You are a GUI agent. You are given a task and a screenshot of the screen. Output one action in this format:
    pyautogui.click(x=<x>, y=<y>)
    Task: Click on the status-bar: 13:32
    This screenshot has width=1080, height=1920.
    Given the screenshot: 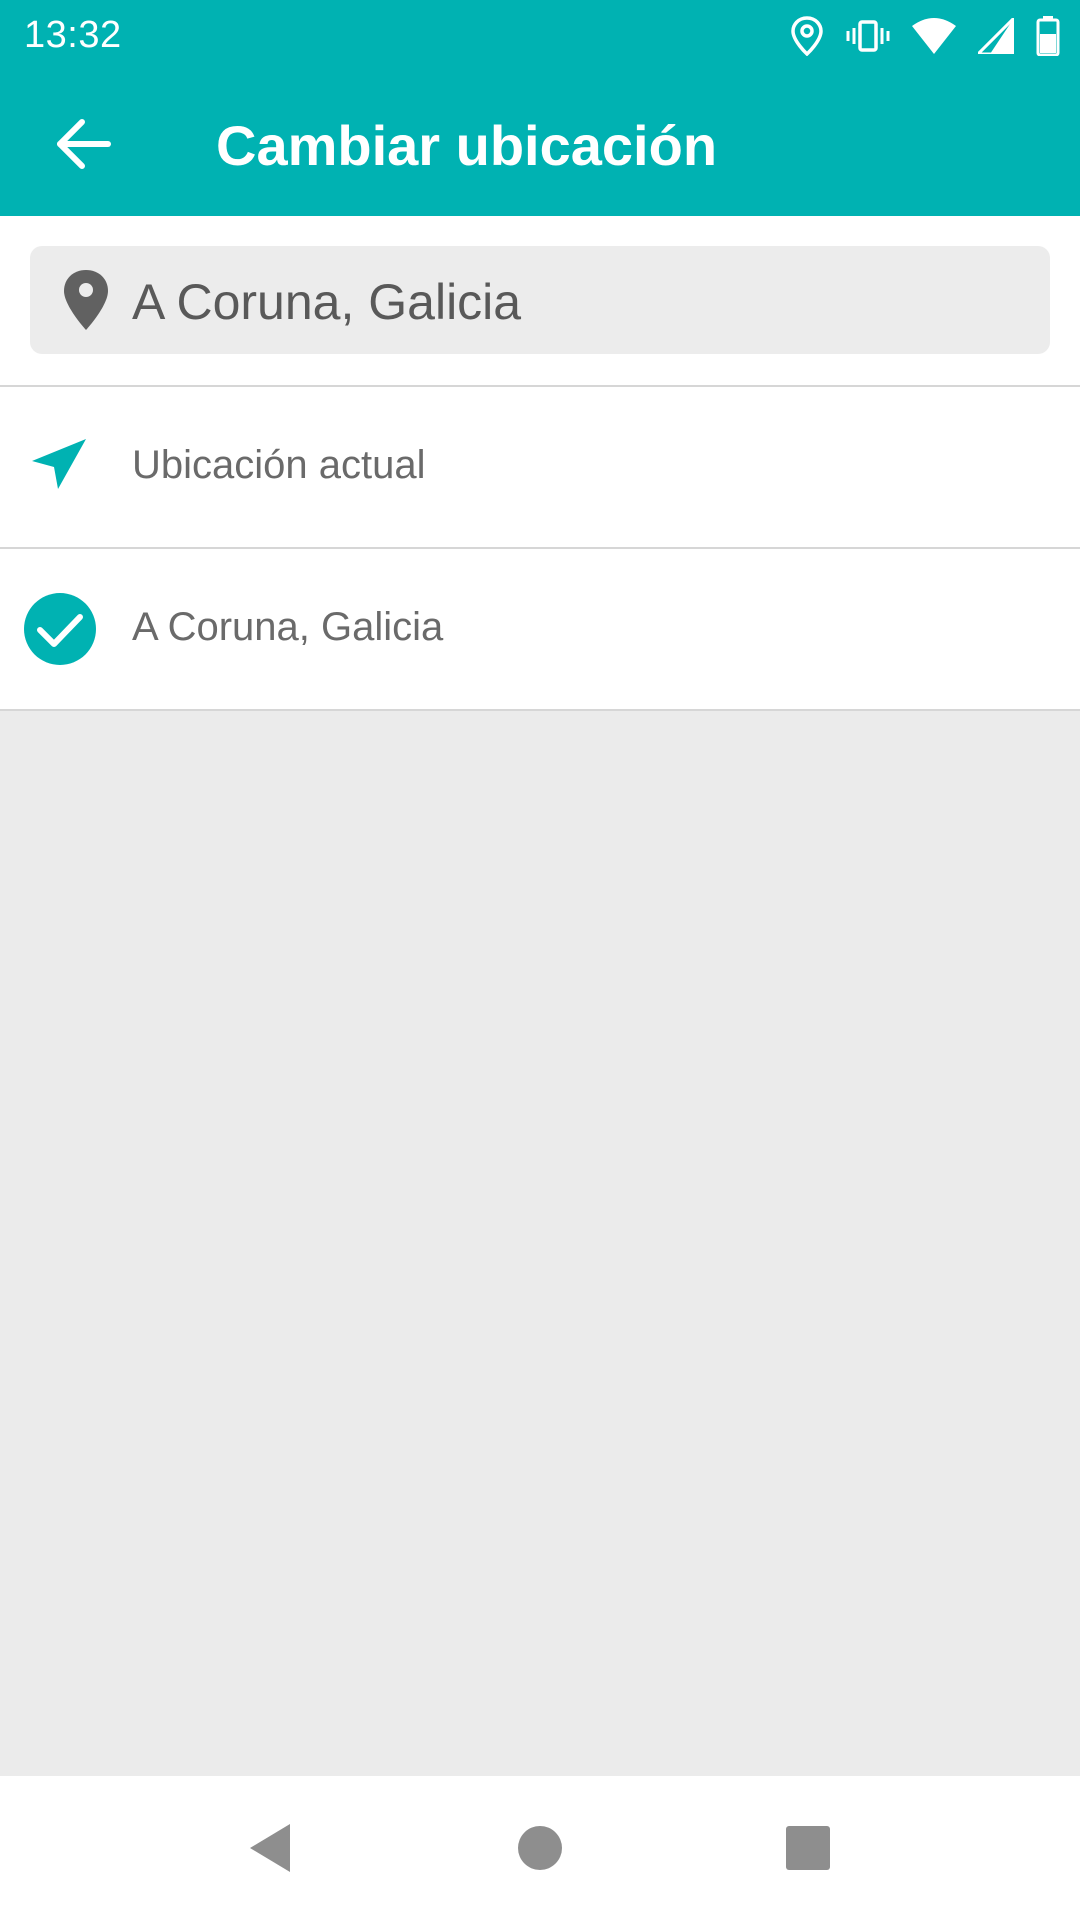 What is the action you would take?
    pyautogui.click(x=540, y=36)
    